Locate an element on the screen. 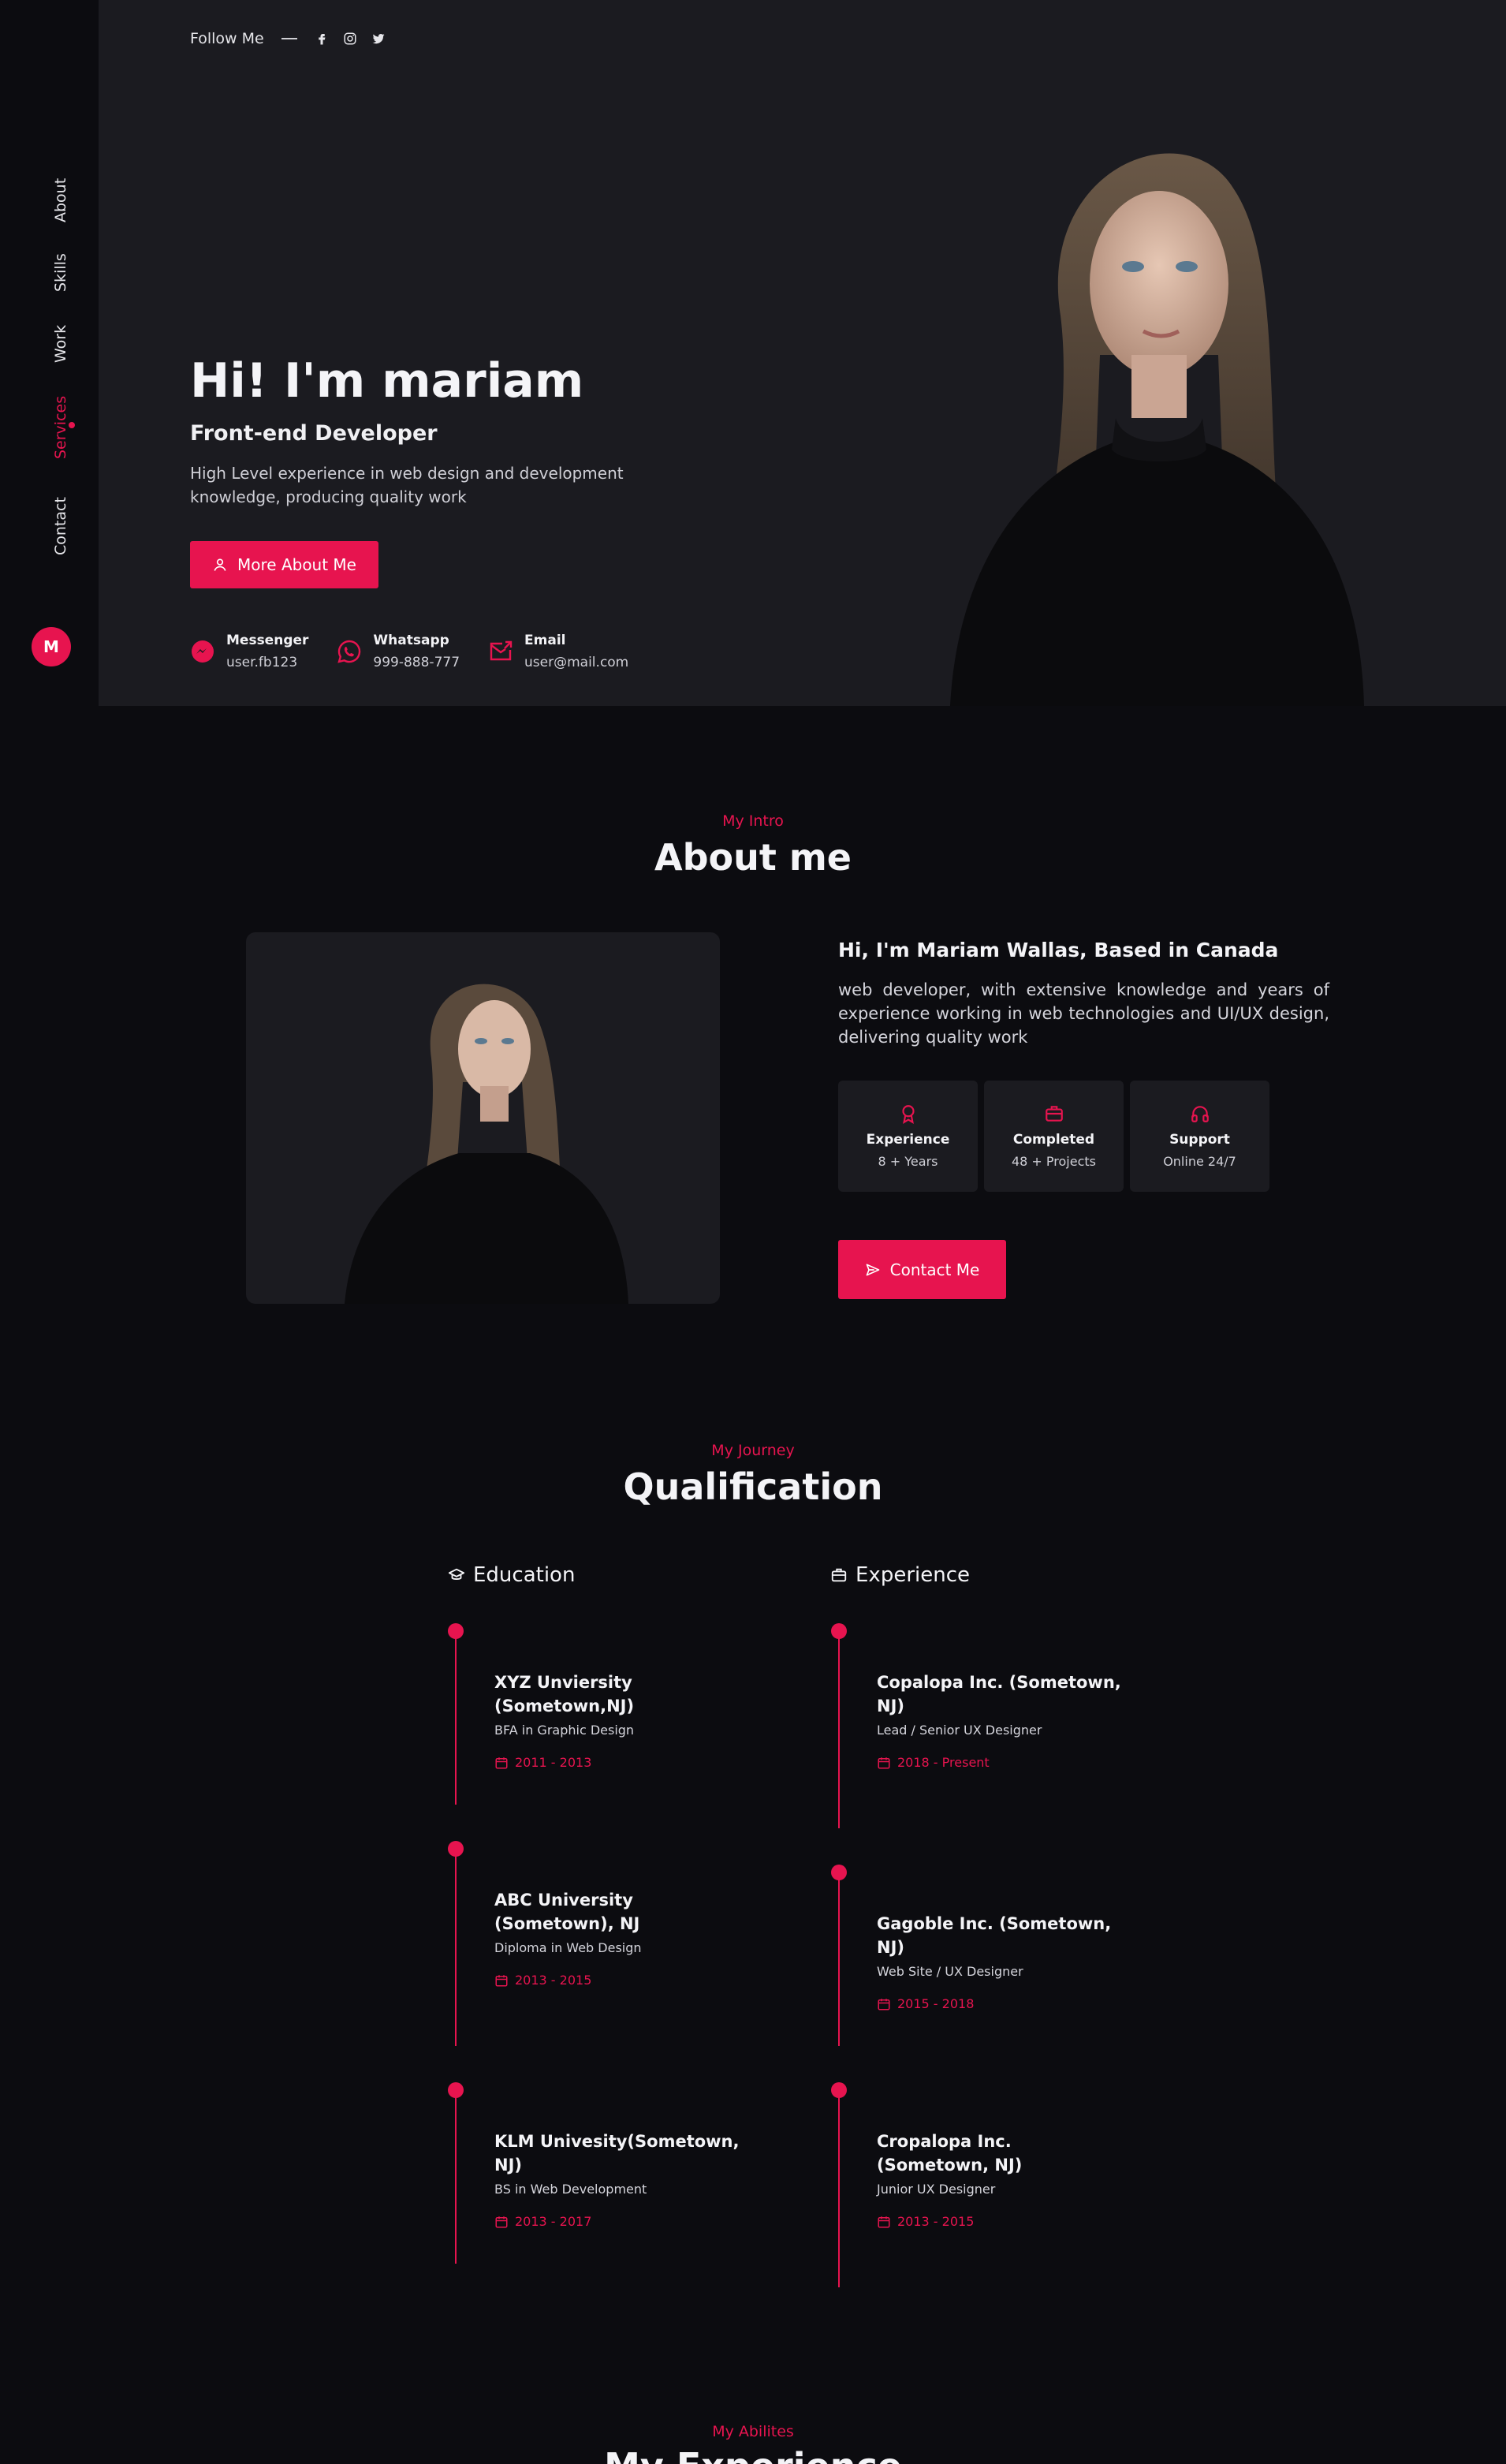 The height and width of the screenshot is (2464, 1506). stat-card: Experience 8 + Years is located at coordinates (908, 1136).